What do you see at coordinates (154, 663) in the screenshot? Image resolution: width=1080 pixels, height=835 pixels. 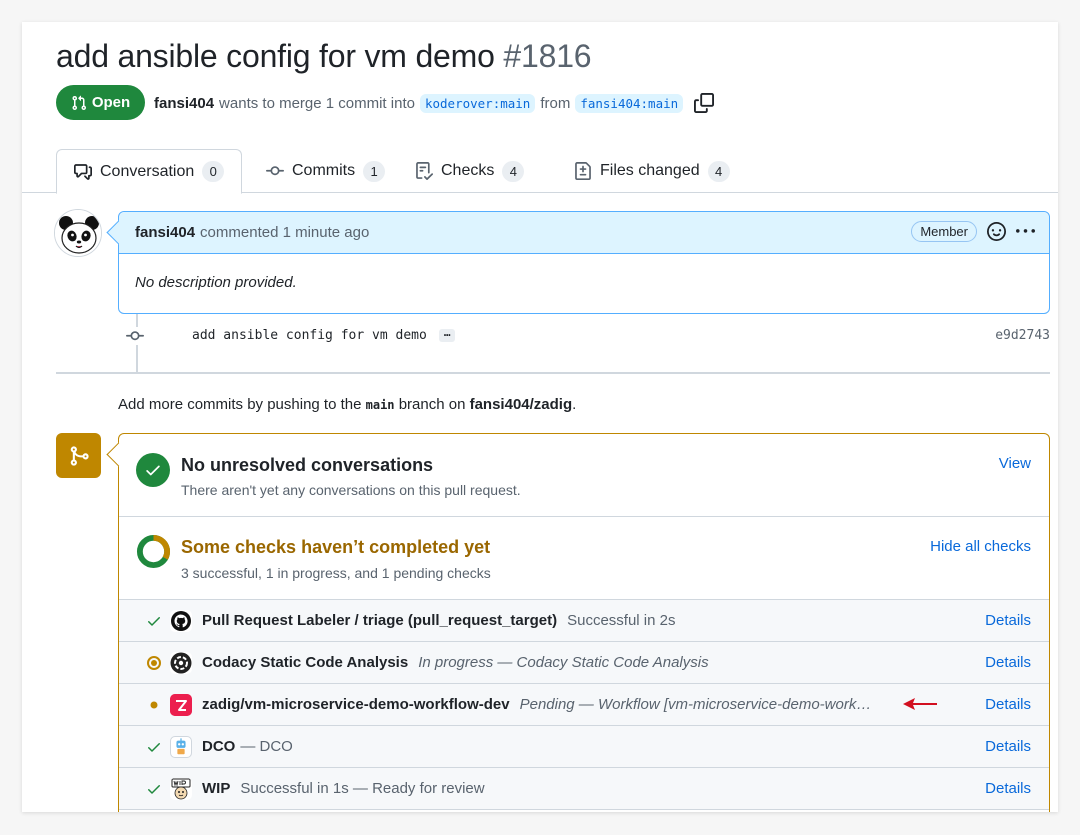 I see `check-in-progress-icon` at bounding box center [154, 663].